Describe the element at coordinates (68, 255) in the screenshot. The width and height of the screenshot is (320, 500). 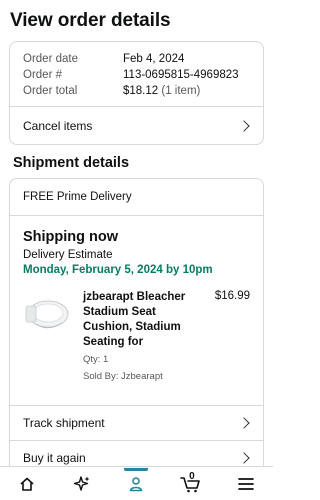
I see `delivery-estimate-label: Delivery Estimate` at that location.